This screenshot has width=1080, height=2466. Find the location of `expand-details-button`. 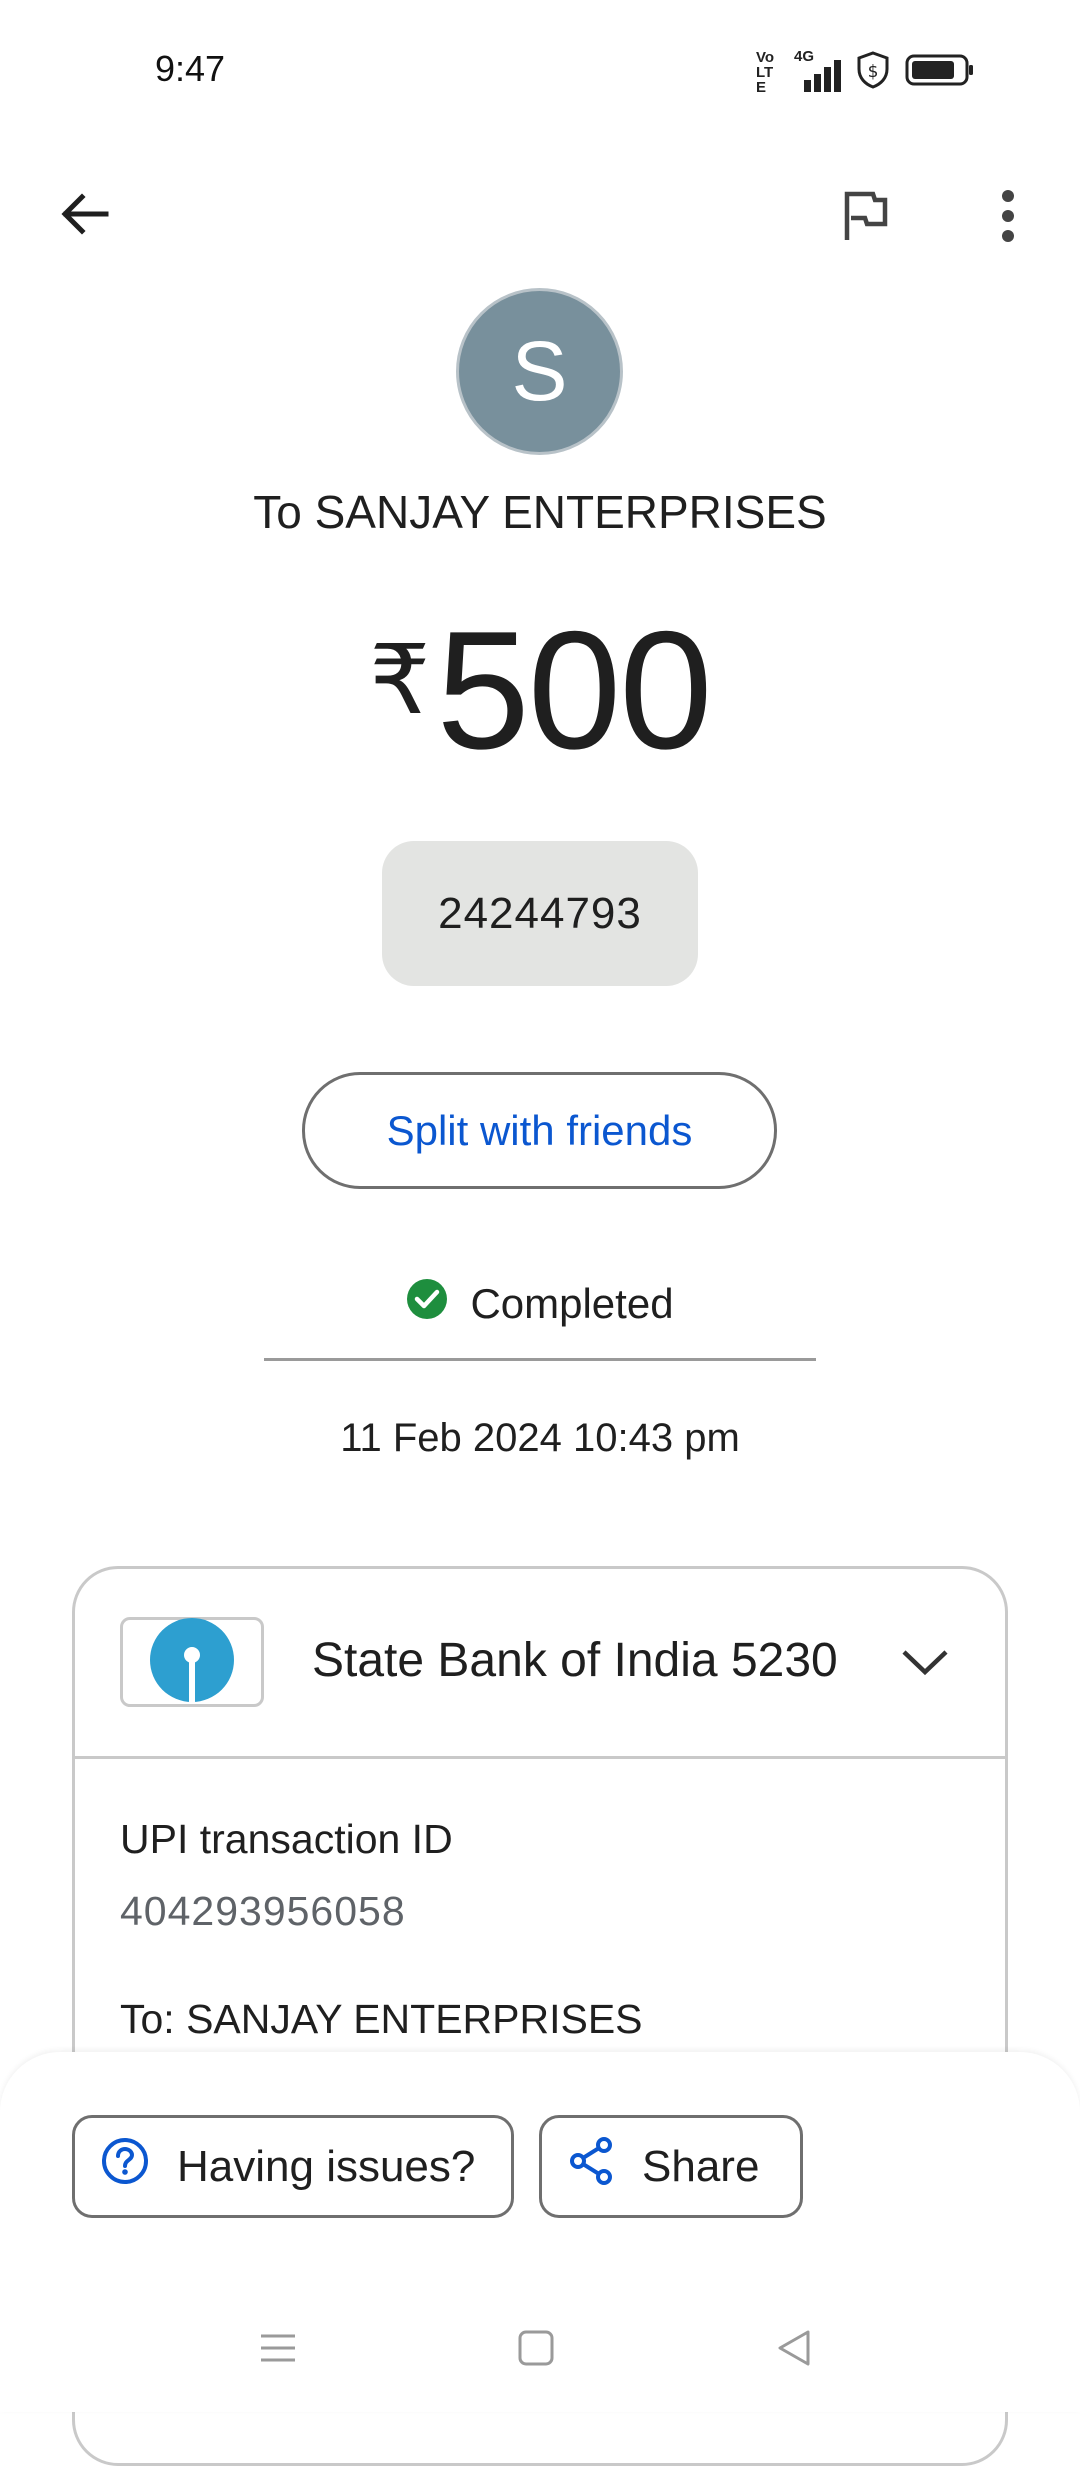

expand-details-button is located at coordinates (925, 1664).